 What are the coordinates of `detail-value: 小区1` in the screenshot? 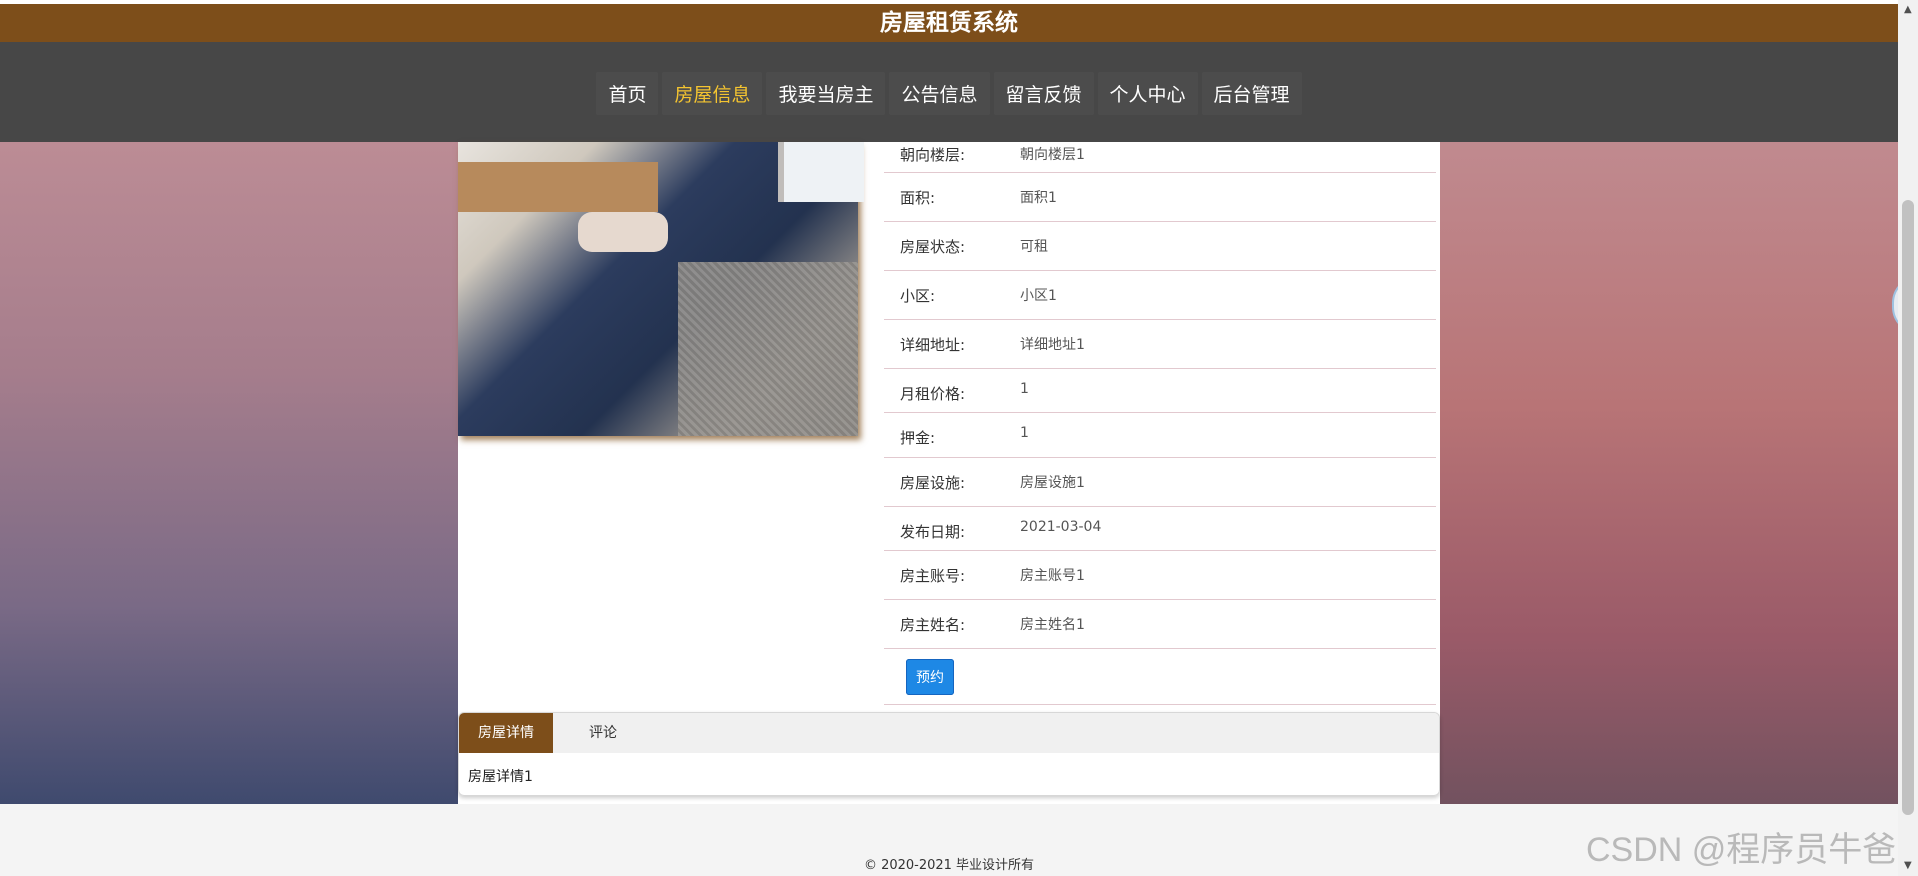 It's located at (1038, 296).